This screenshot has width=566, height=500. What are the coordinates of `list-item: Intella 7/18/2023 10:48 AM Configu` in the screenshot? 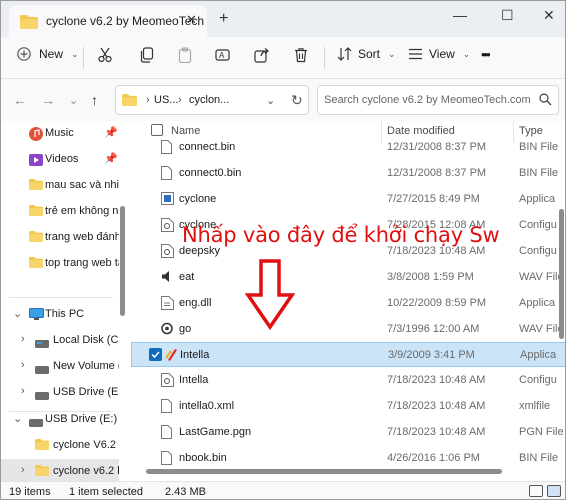 It's located at (348, 380).